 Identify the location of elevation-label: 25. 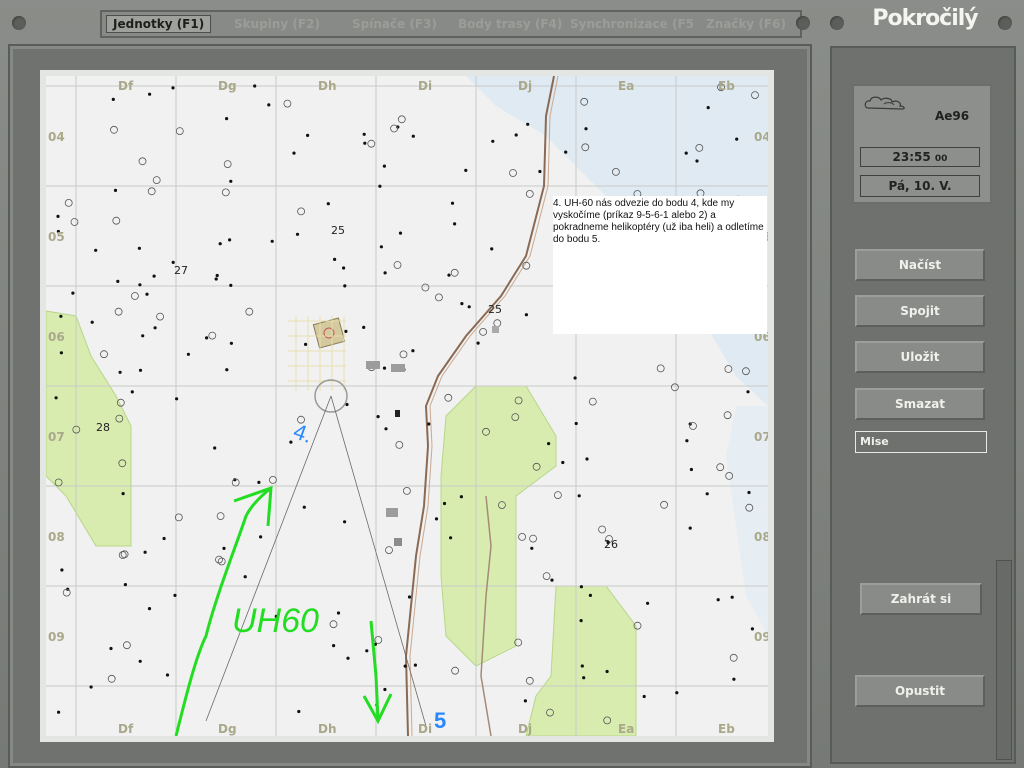
(495, 309).